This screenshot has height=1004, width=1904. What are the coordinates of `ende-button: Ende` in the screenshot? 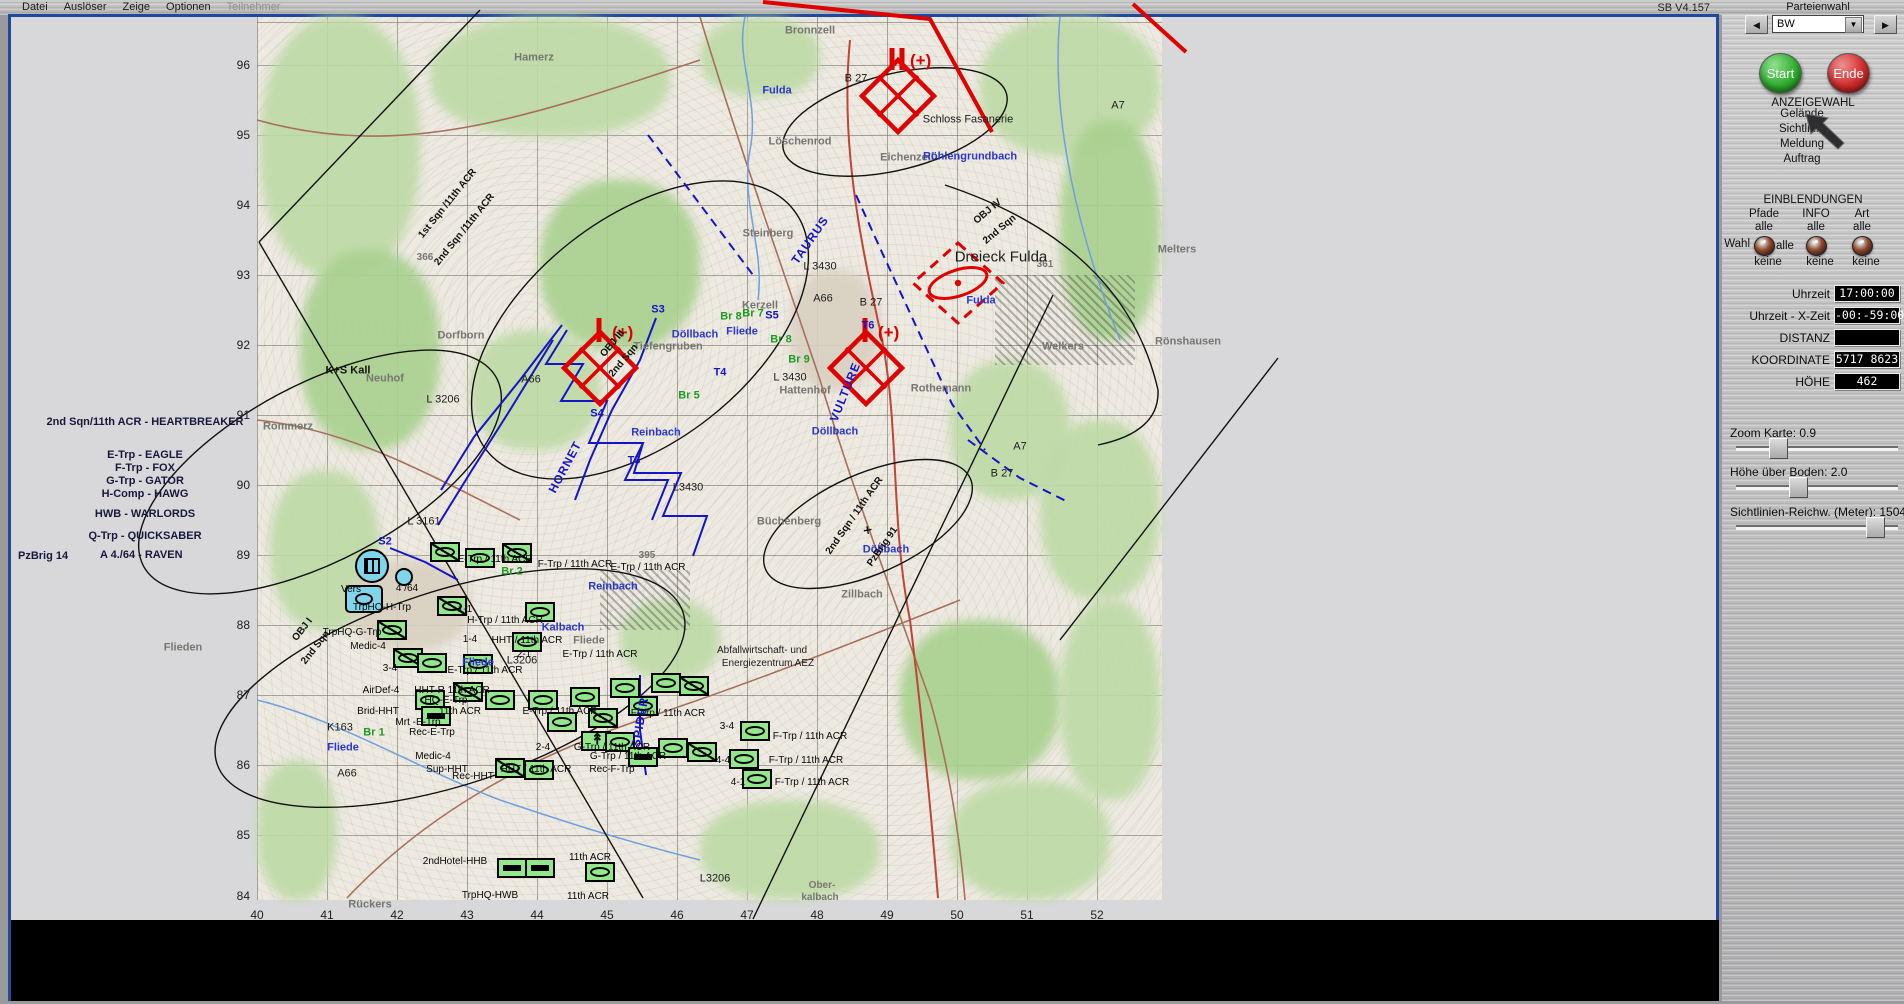 It's located at (1848, 73).